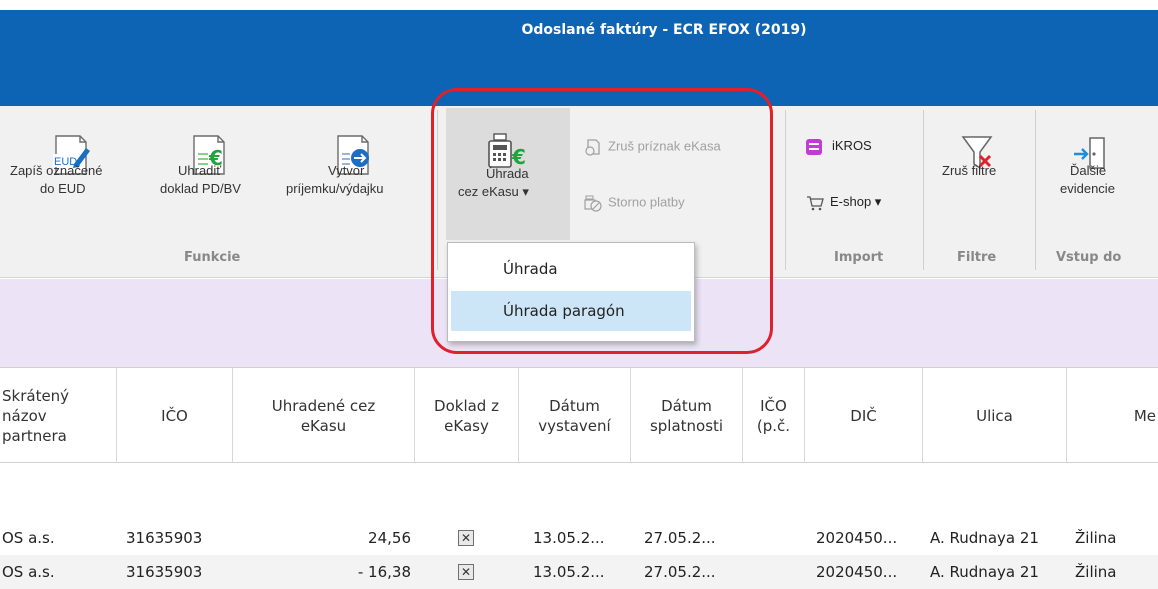  Describe the element at coordinates (774, 416) in the screenshot. I see `col-header-icopc: IČO (p.č.` at that location.